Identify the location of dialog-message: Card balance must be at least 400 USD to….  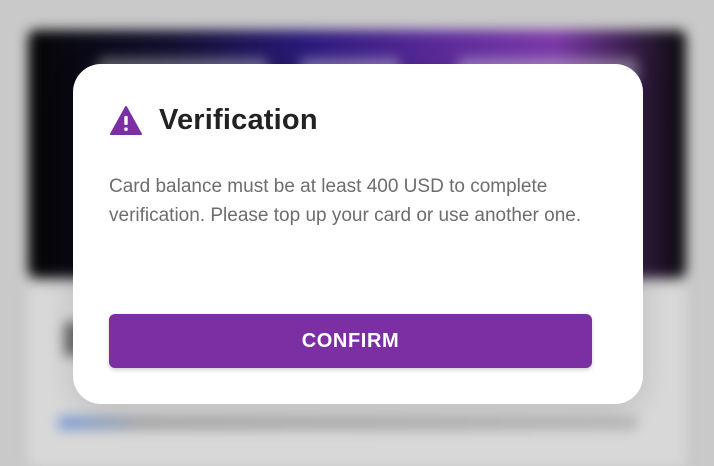
(345, 201).